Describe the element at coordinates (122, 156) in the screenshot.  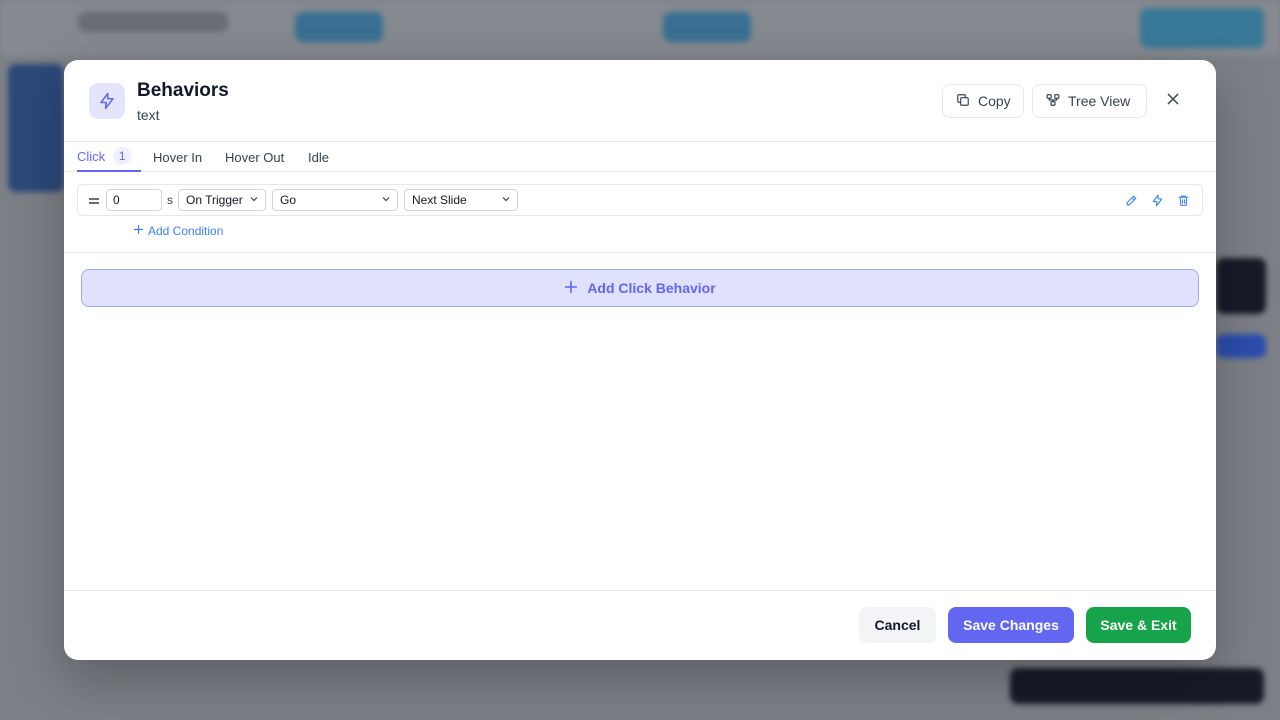
I see `tab-count-badge: 1` at that location.